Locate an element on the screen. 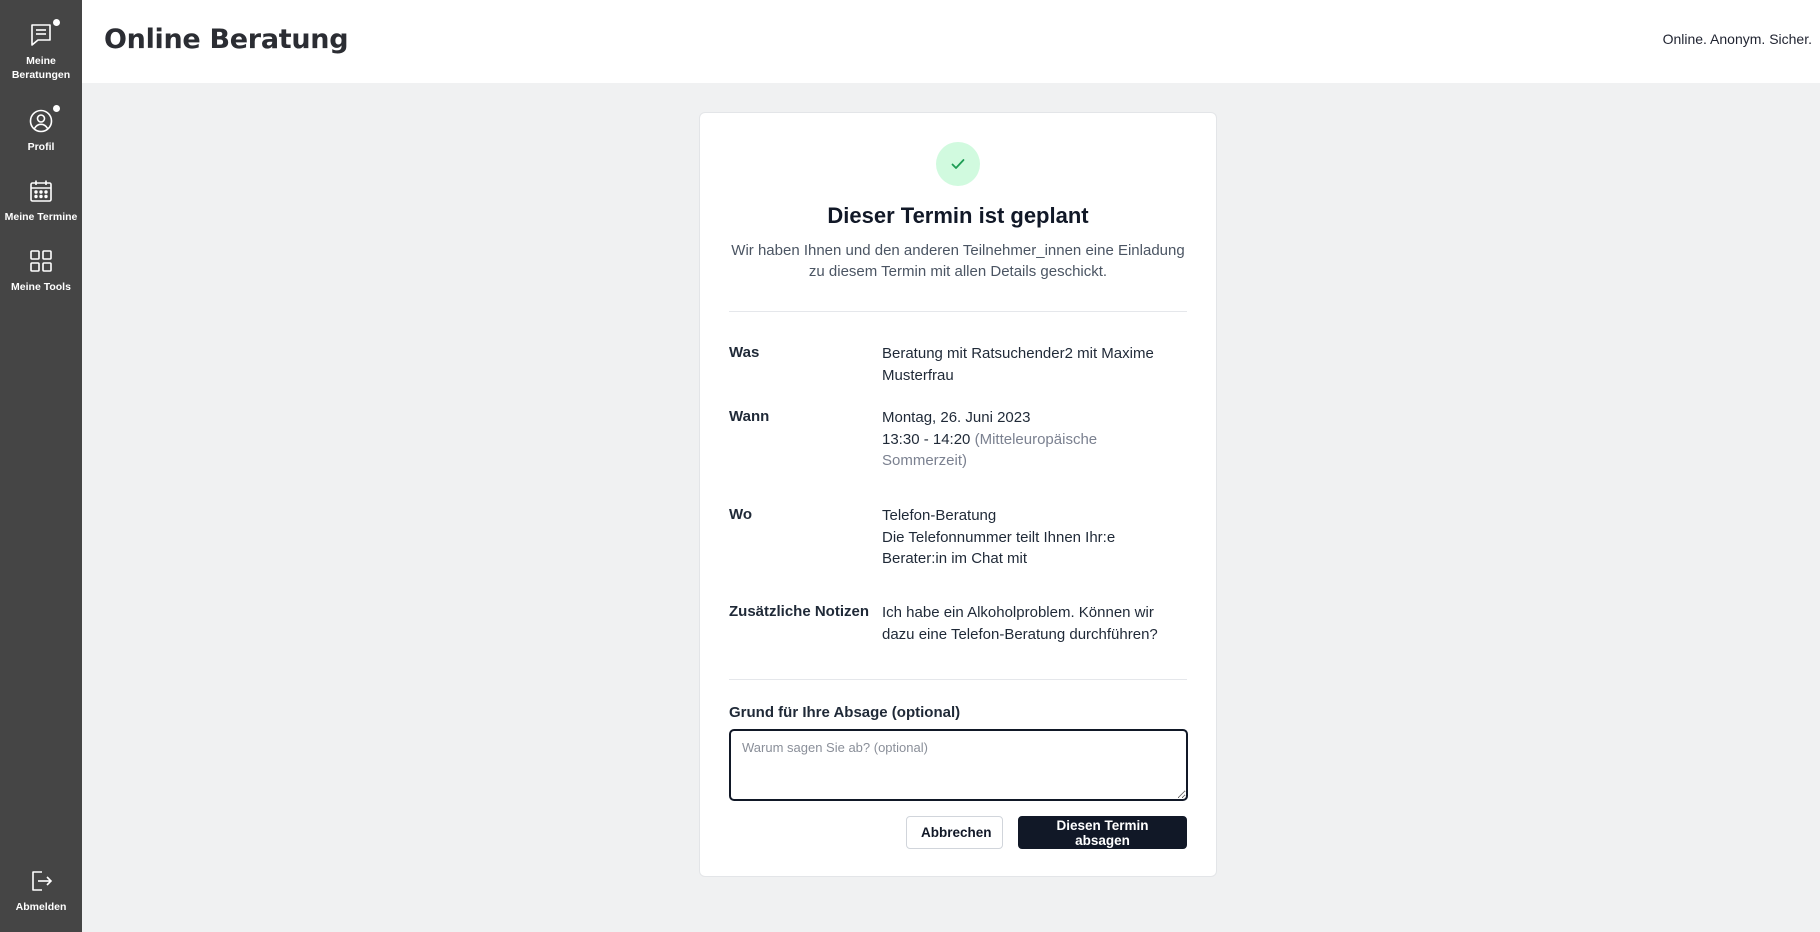  when-label: Wann is located at coordinates (749, 416).